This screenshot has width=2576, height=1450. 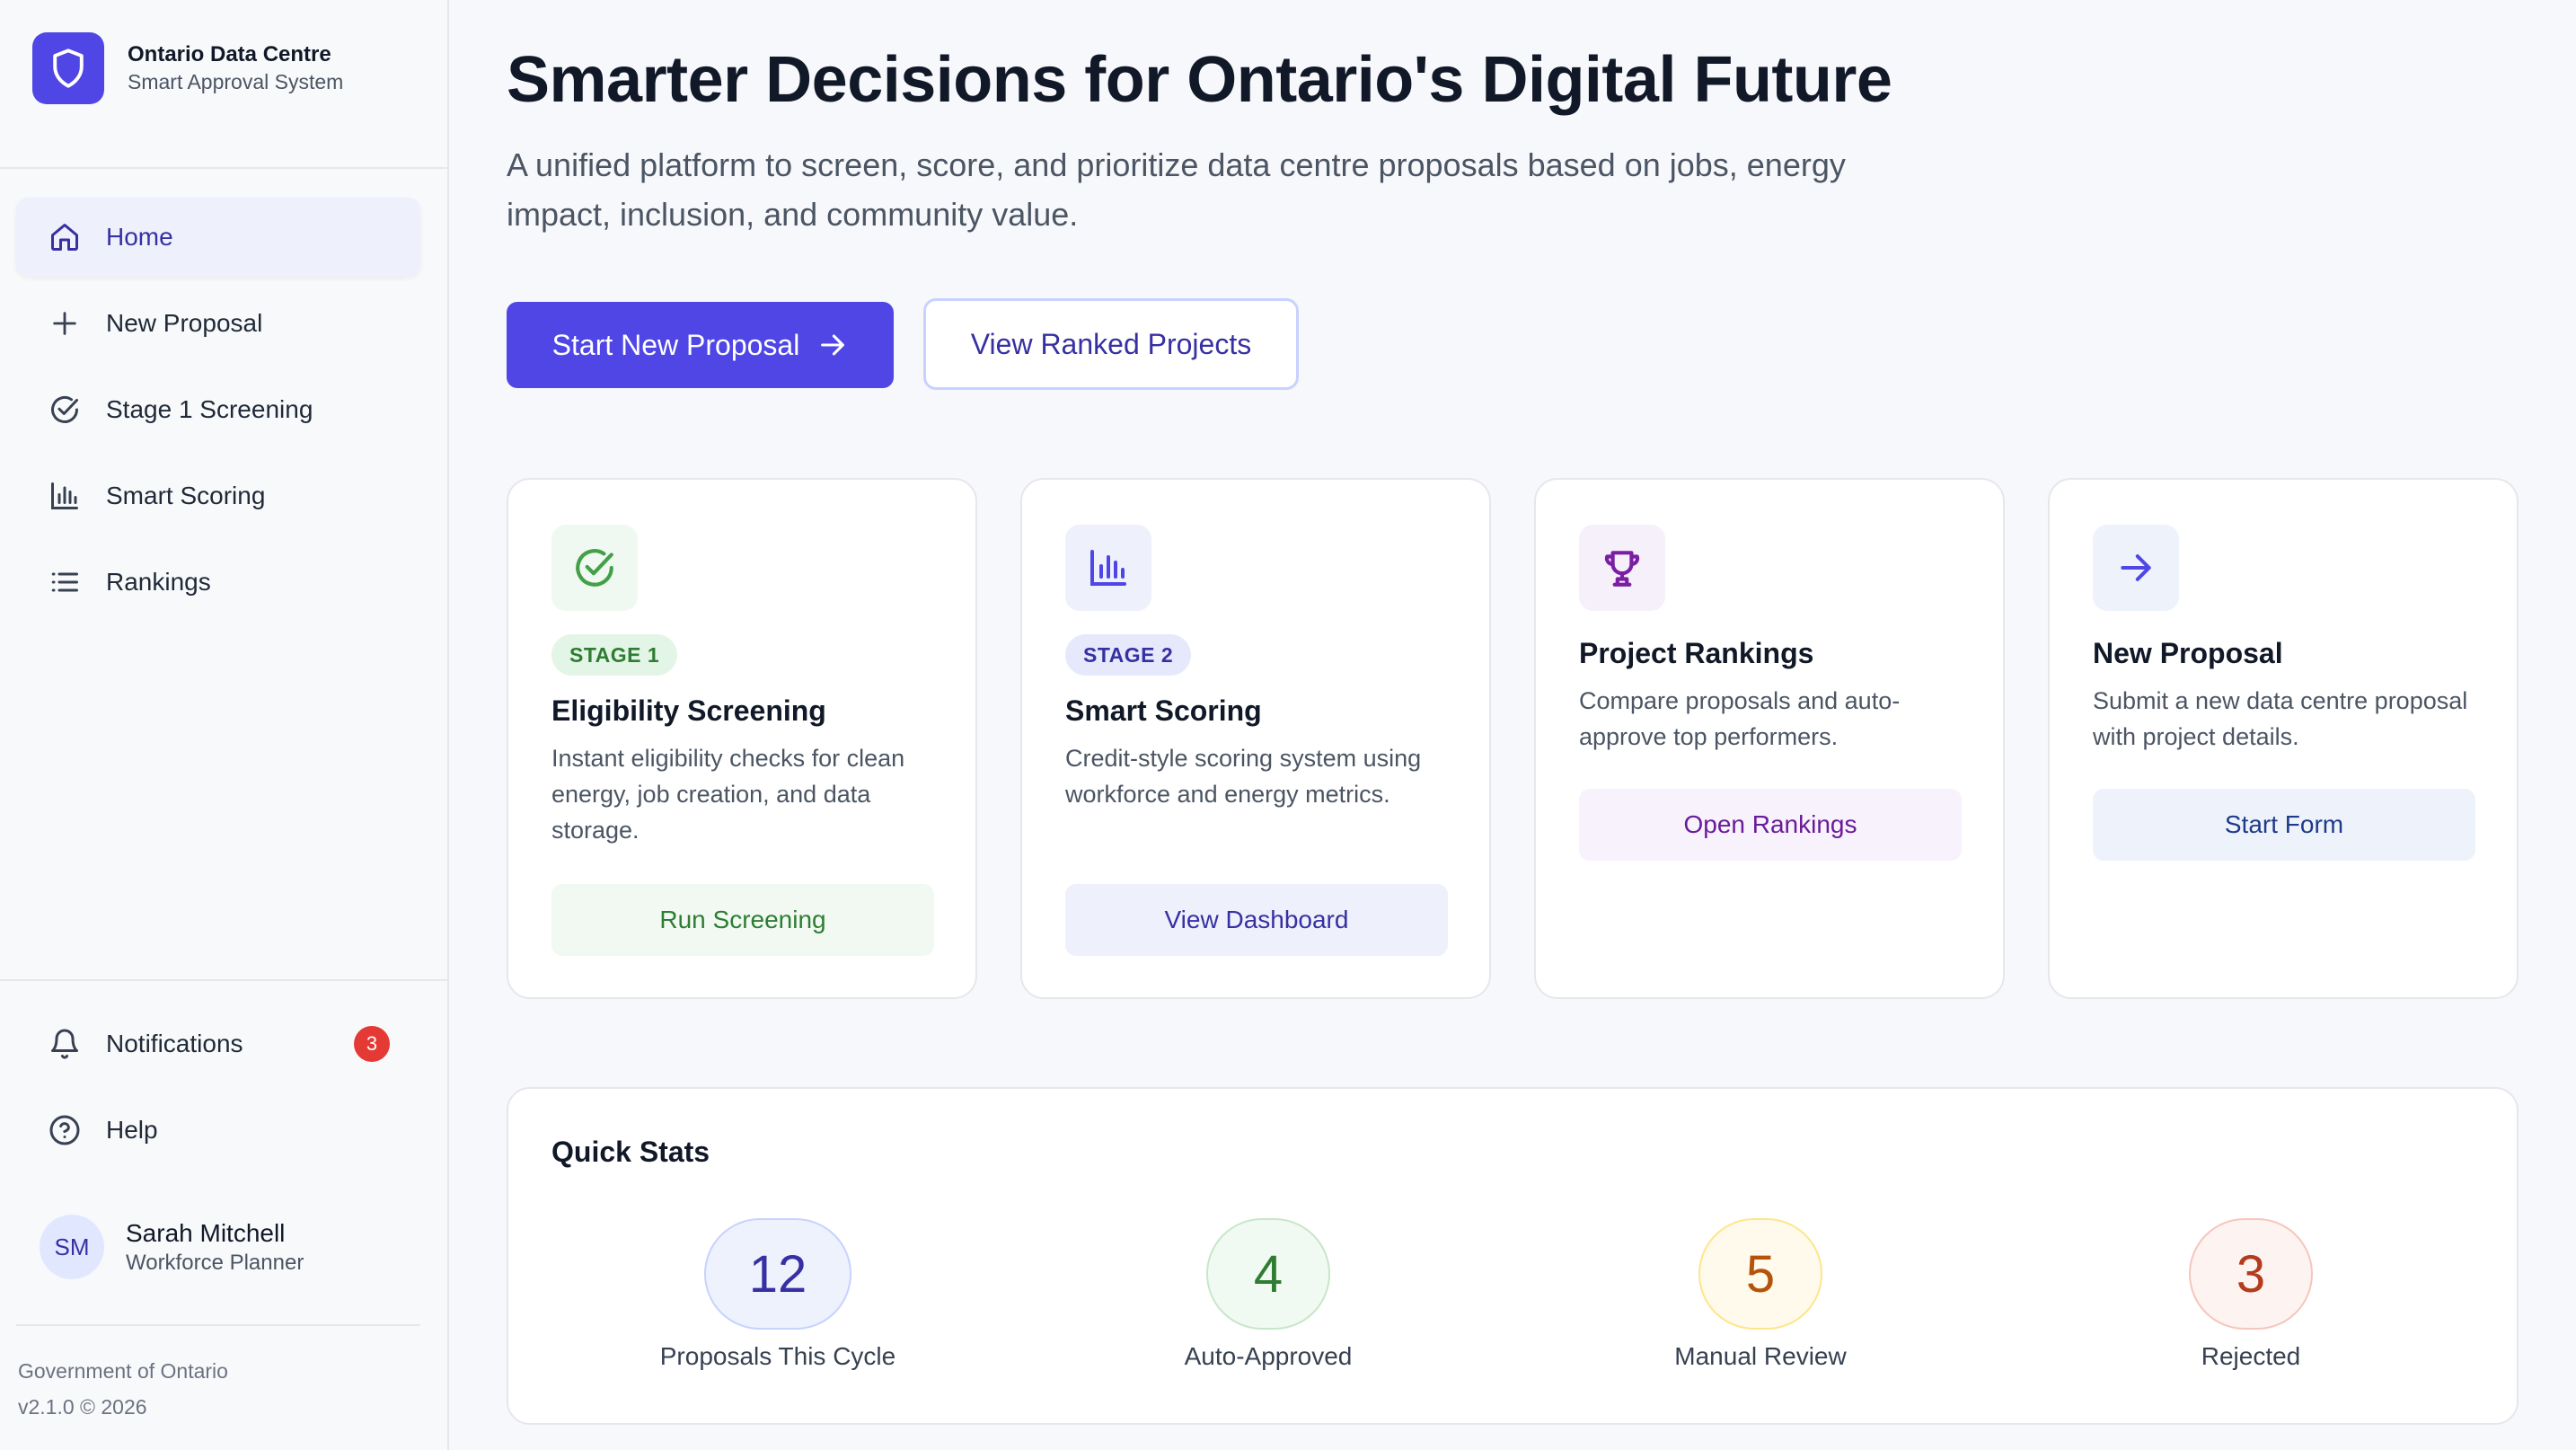 I want to click on start-new-proposal-button: Start New Proposal, so click(x=700, y=345).